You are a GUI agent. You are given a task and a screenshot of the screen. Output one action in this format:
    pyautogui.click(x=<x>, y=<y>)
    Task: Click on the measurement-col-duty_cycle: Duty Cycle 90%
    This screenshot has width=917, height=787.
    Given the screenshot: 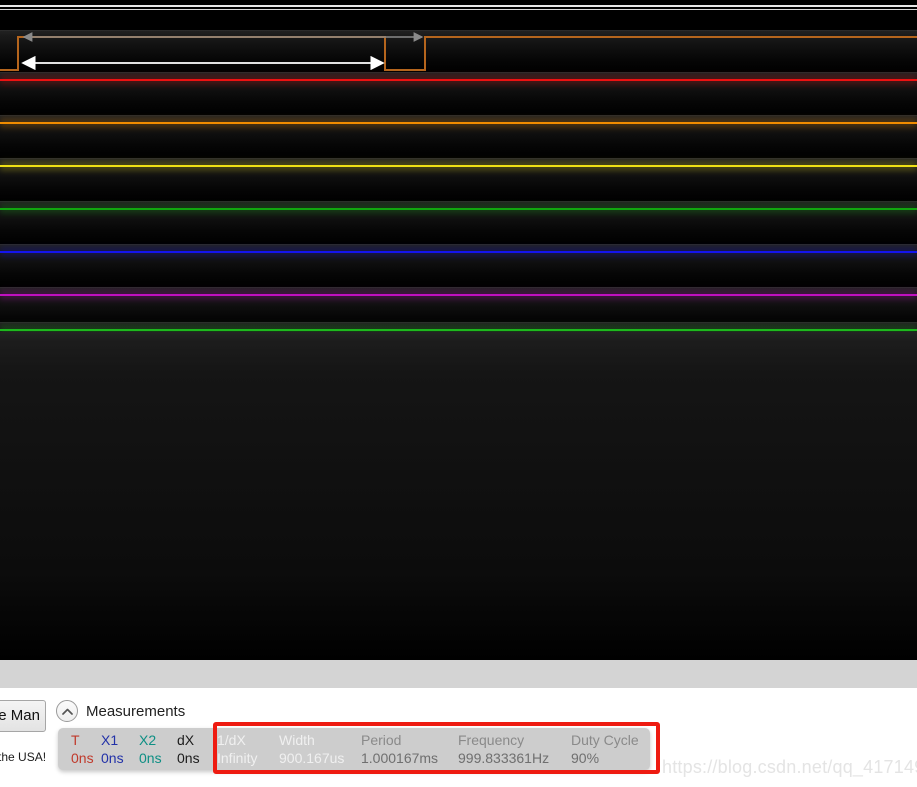 What is the action you would take?
    pyautogui.click(x=607, y=749)
    